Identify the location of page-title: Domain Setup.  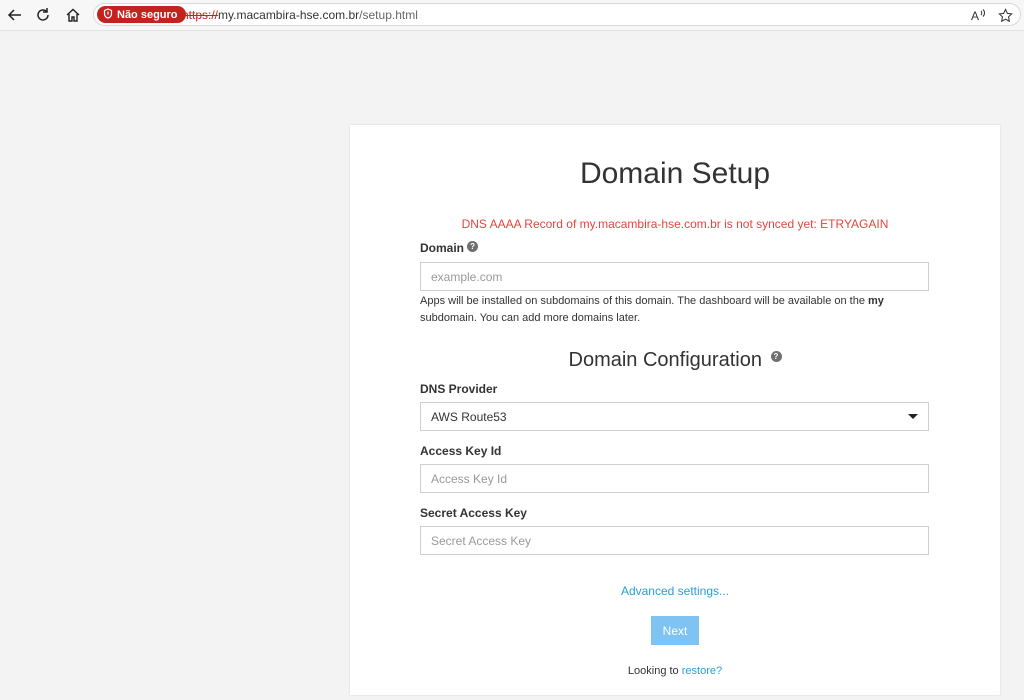
(675, 173).